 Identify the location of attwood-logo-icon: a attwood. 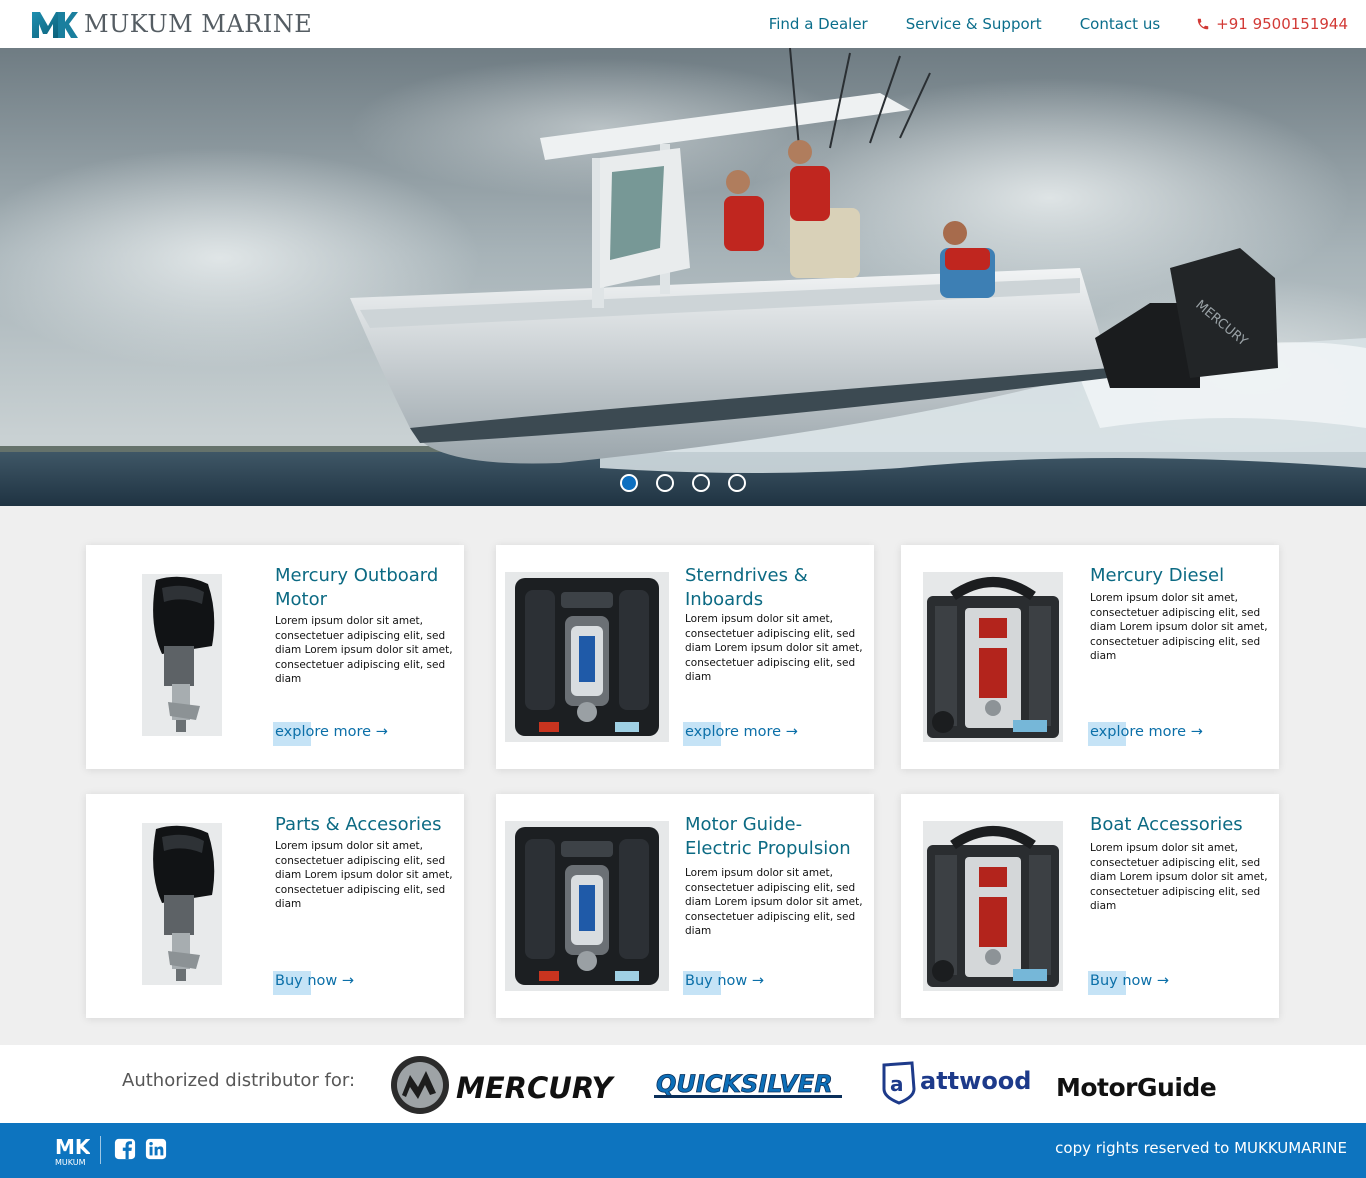
(956, 1083).